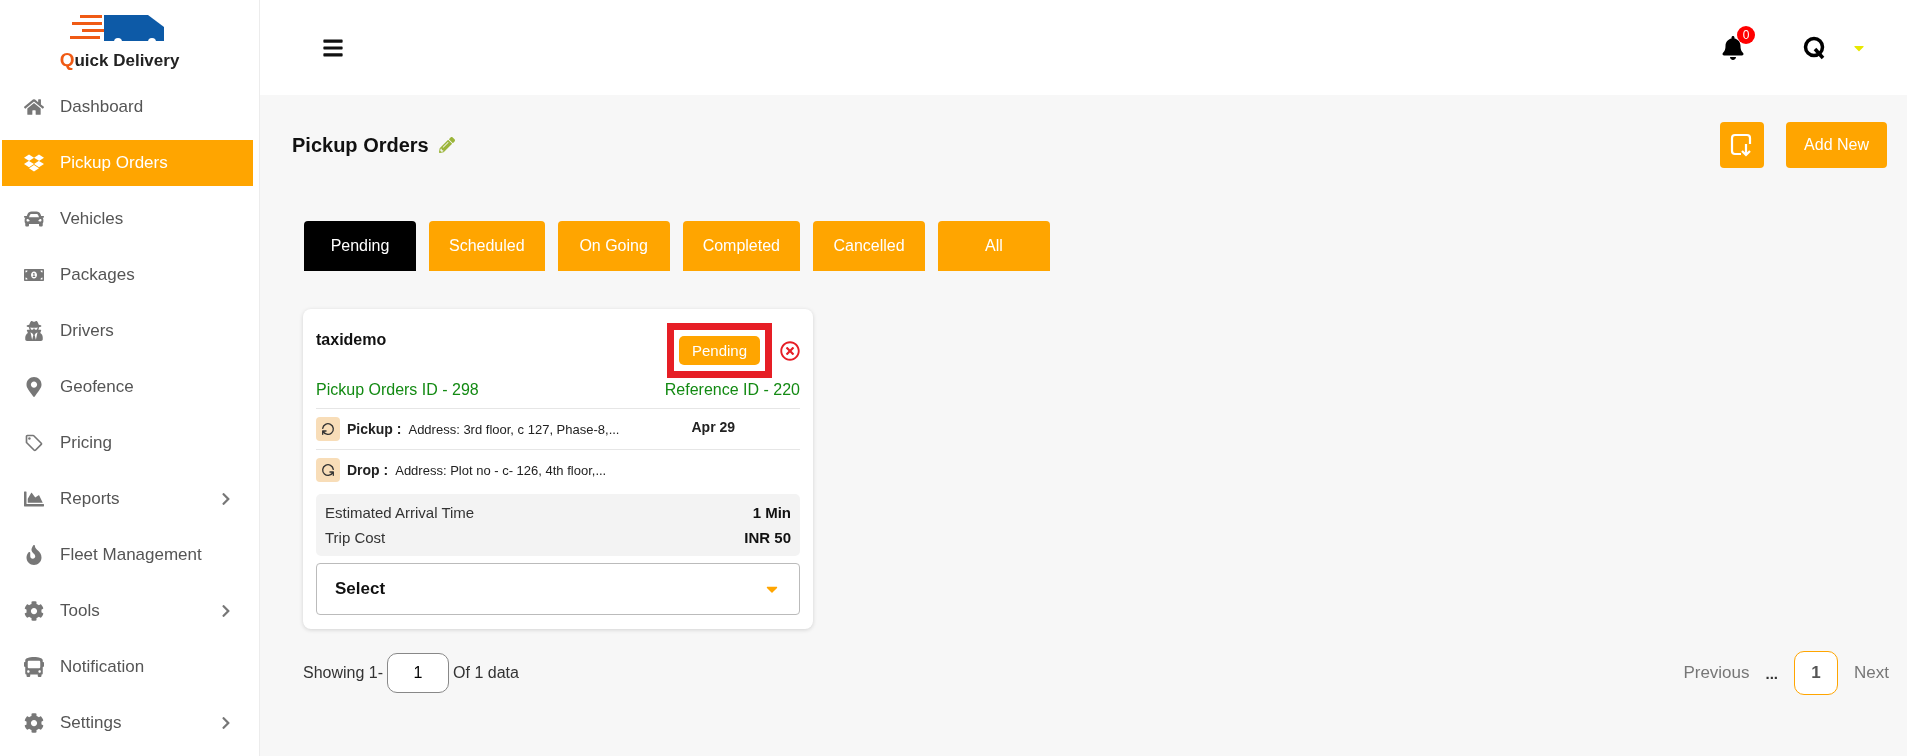  I want to click on previous-link: Previous, so click(1716, 673).